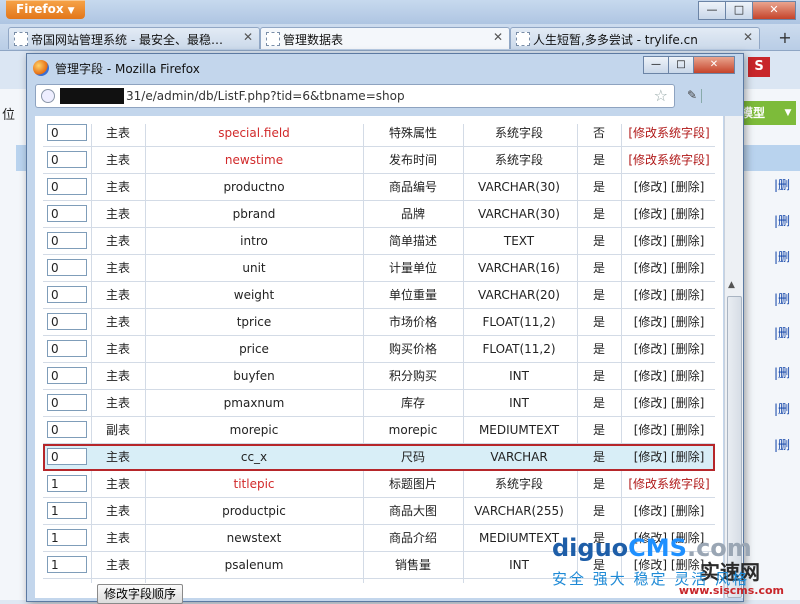  I want to click on field-type-cell: VARCHAR, so click(519, 457).